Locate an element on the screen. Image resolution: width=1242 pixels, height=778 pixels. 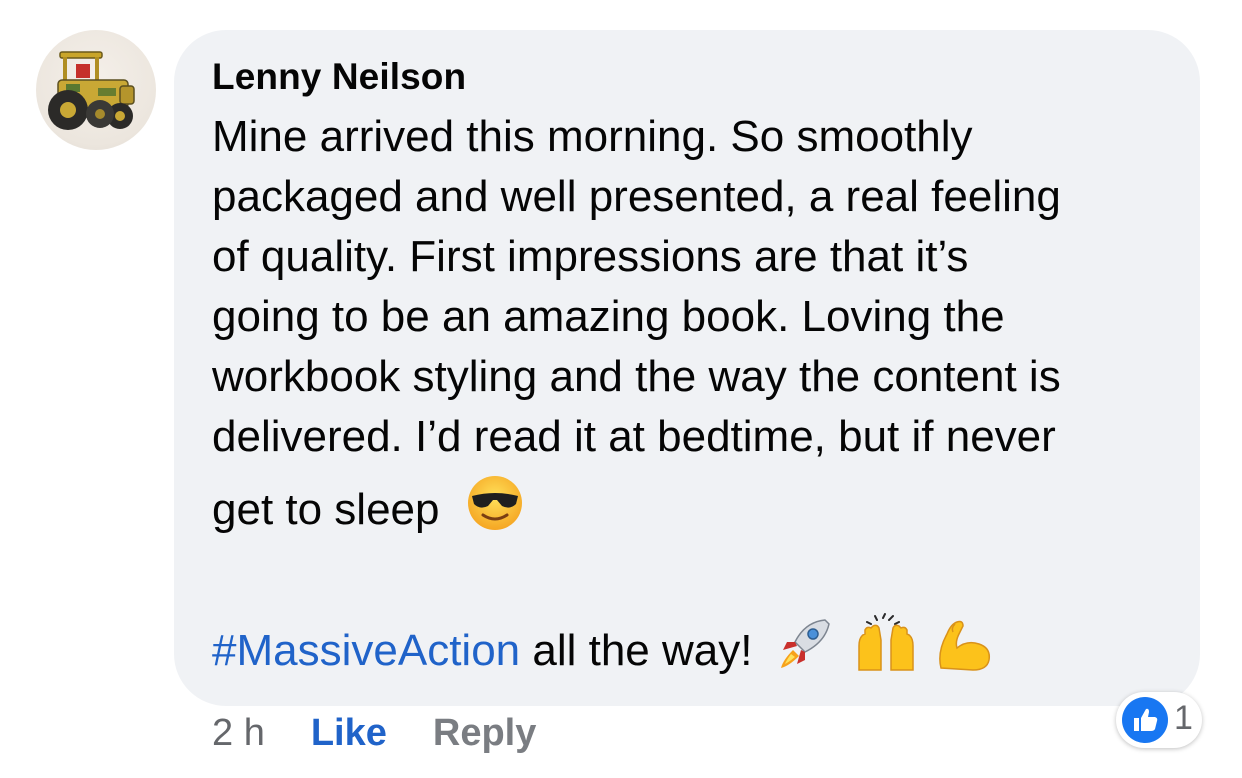
comment-timestamp: 2 h is located at coordinates (238, 733).